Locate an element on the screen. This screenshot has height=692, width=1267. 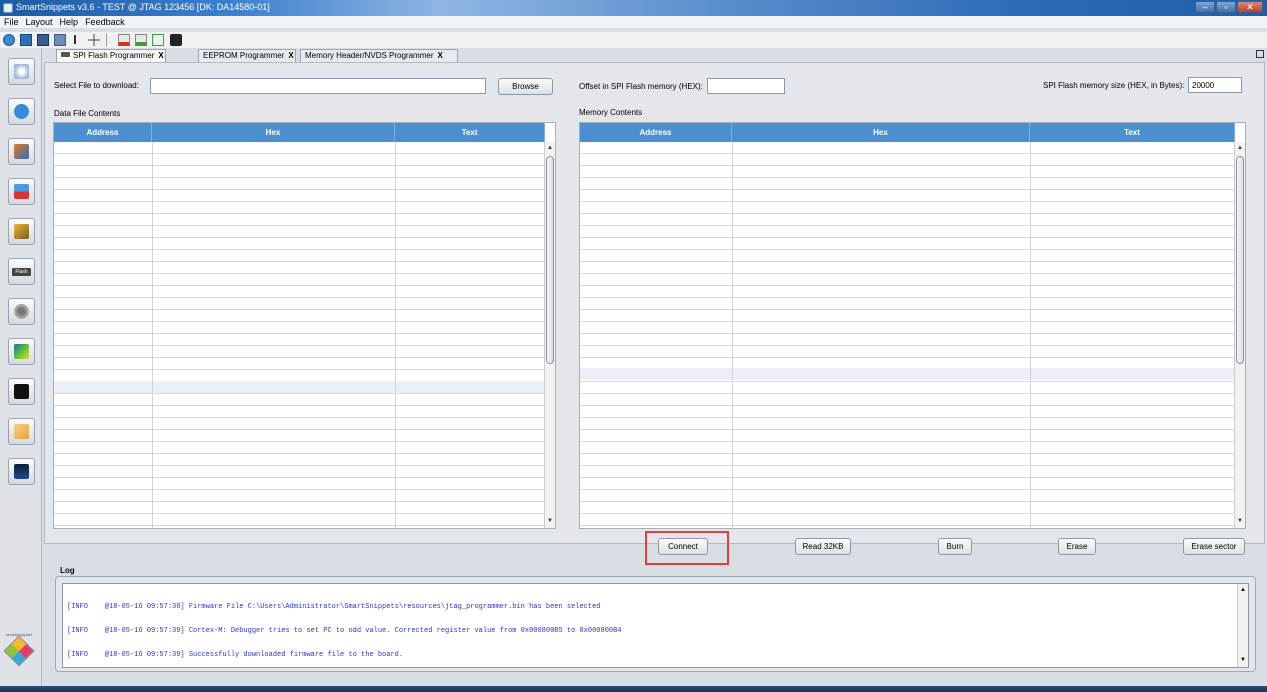
log-label: Log is located at coordinates (67, 570).